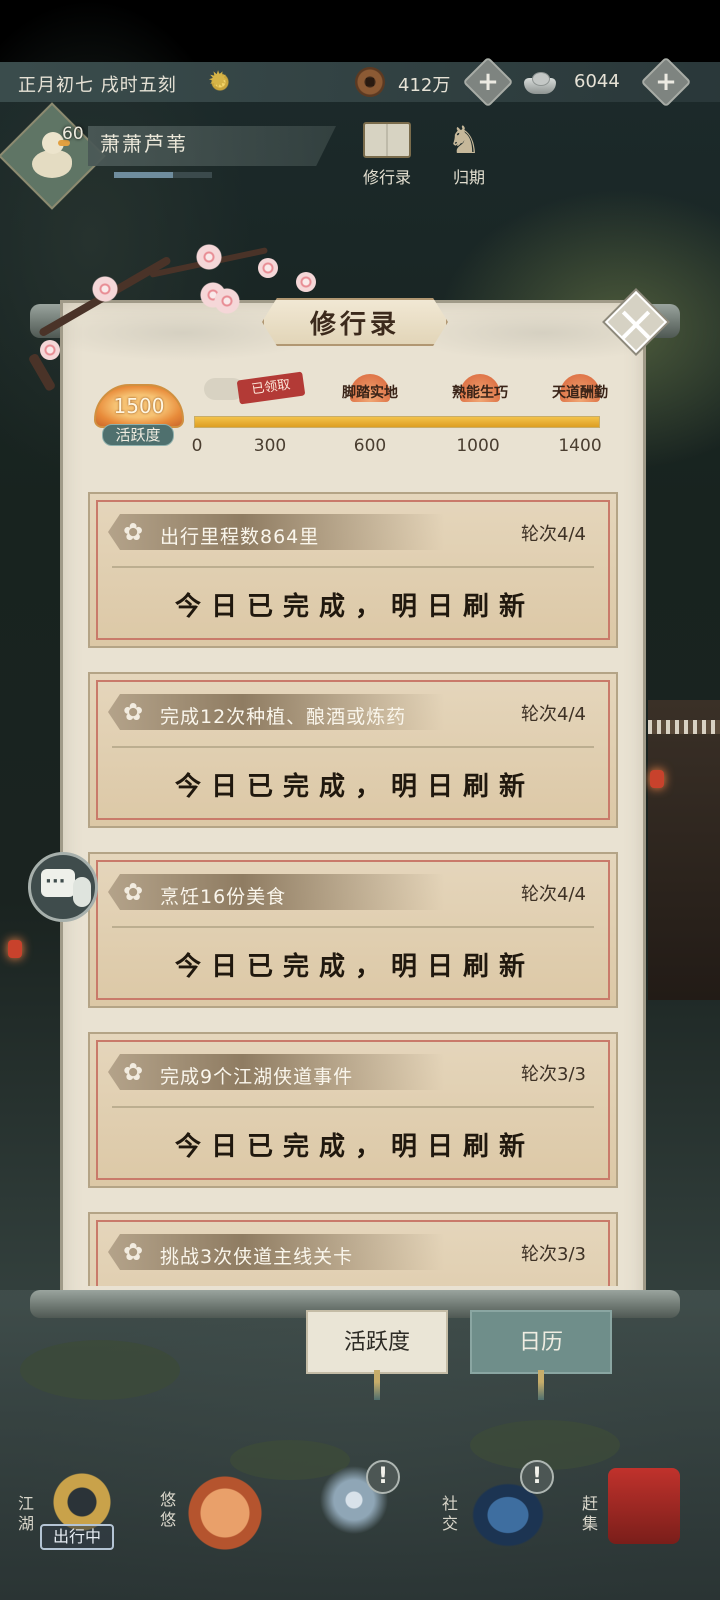 Image resolution: width=720 pixels, height=1600 pixels. I want to click on progress-tick: 1000, so click(478, 446).